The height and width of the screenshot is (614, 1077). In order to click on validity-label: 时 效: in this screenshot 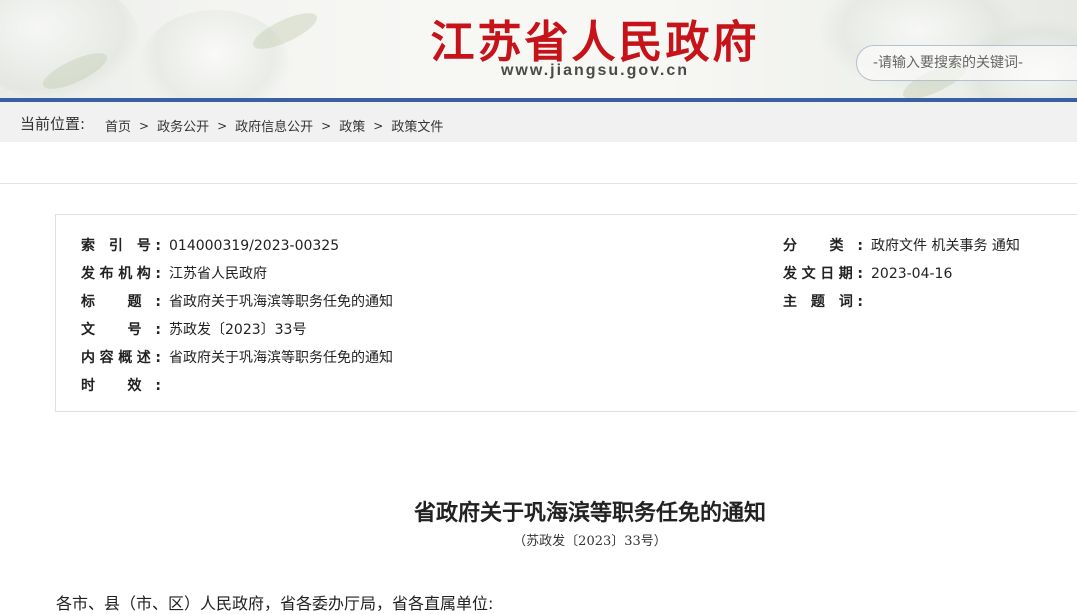, I will do `click(121, 386)`.